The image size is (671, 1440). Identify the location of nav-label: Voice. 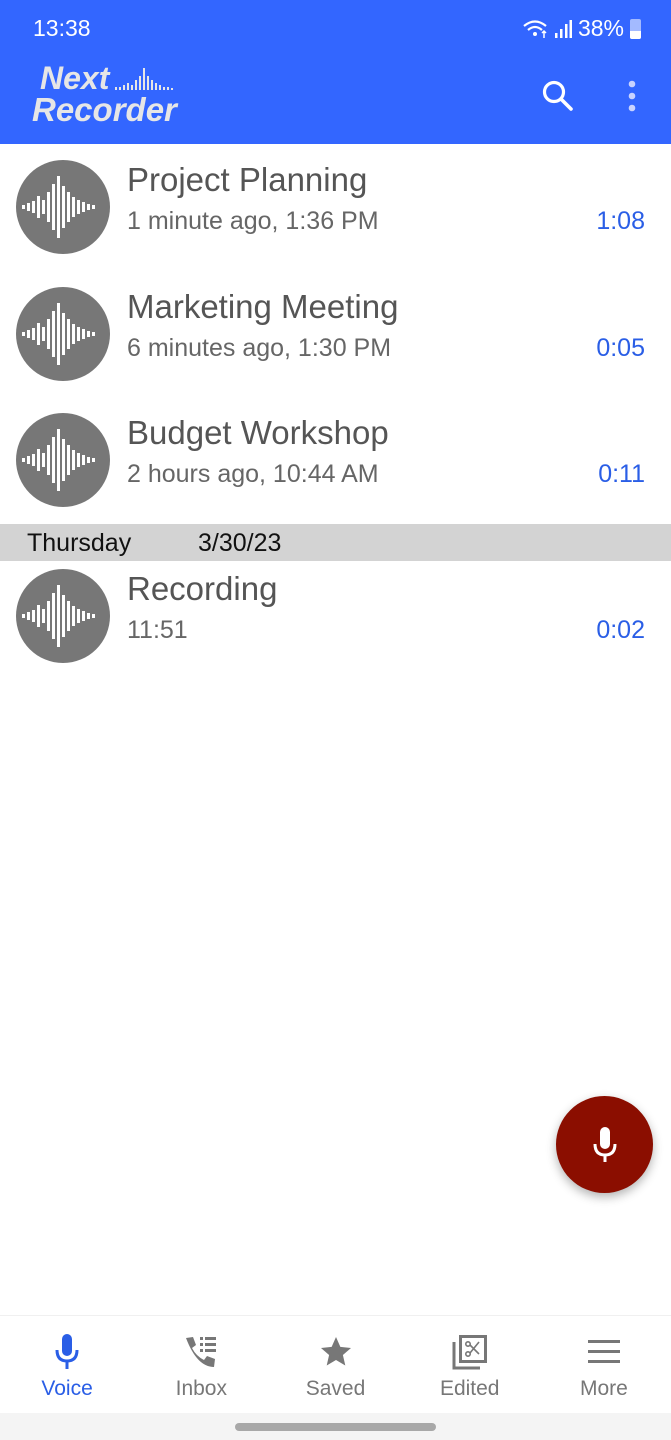
(67, 1388).